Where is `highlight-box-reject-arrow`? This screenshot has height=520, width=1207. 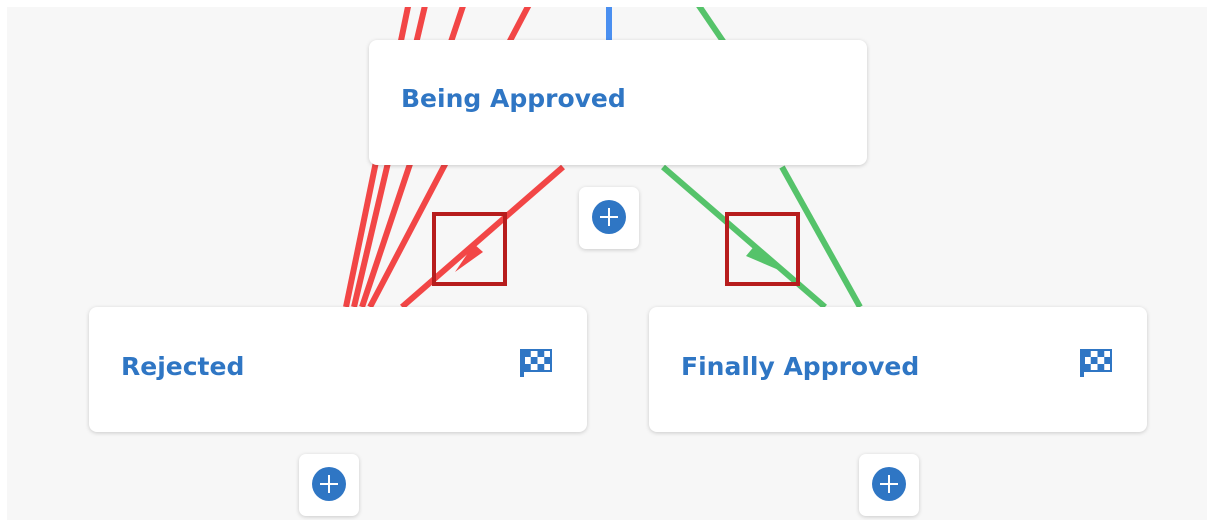 highlight-box-reject-arrow is located at coordinates (469, 249).